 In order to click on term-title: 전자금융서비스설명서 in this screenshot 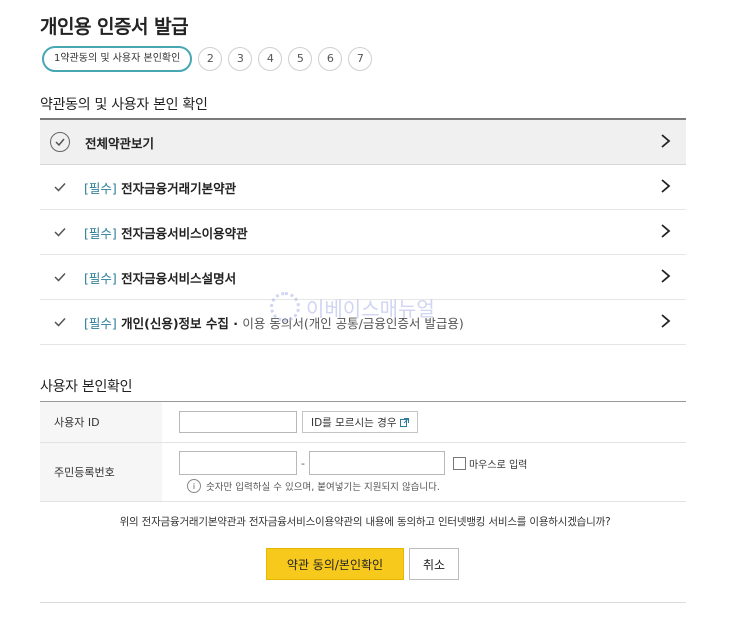, I will do `click(179, 278)`.